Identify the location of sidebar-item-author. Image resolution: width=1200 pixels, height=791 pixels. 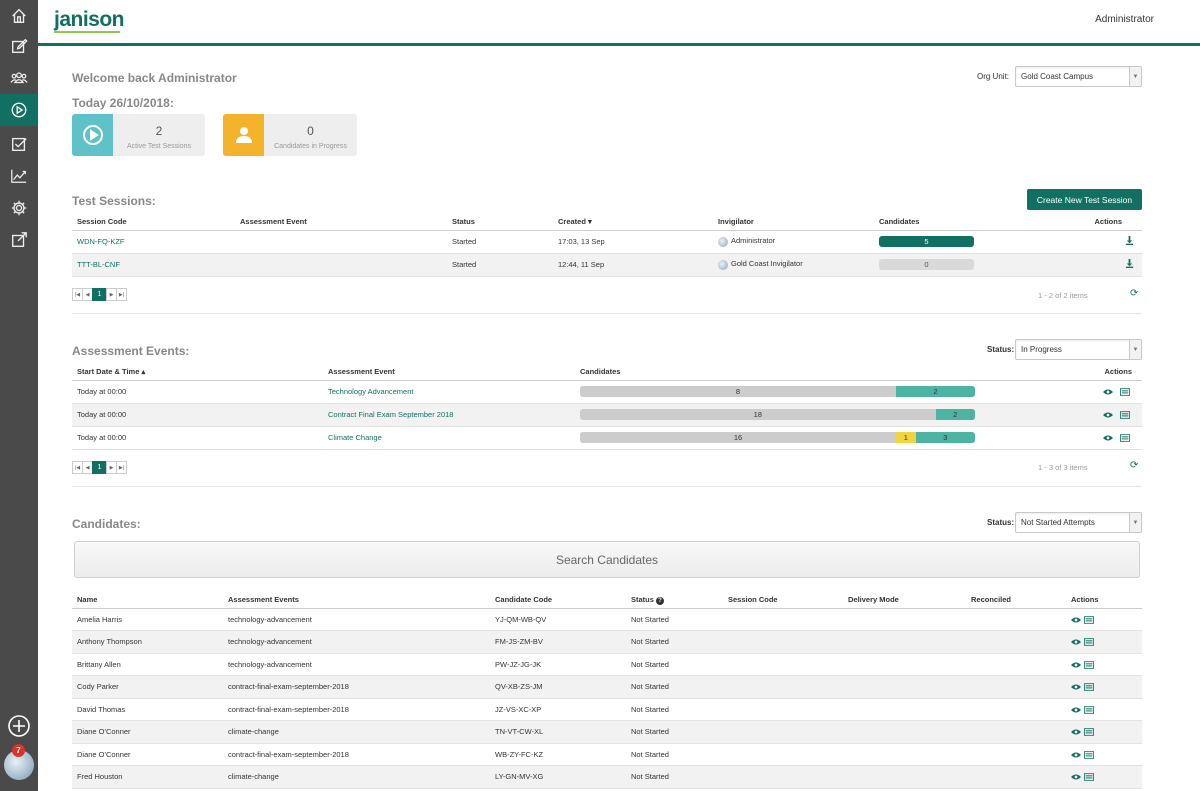
(19, 46).